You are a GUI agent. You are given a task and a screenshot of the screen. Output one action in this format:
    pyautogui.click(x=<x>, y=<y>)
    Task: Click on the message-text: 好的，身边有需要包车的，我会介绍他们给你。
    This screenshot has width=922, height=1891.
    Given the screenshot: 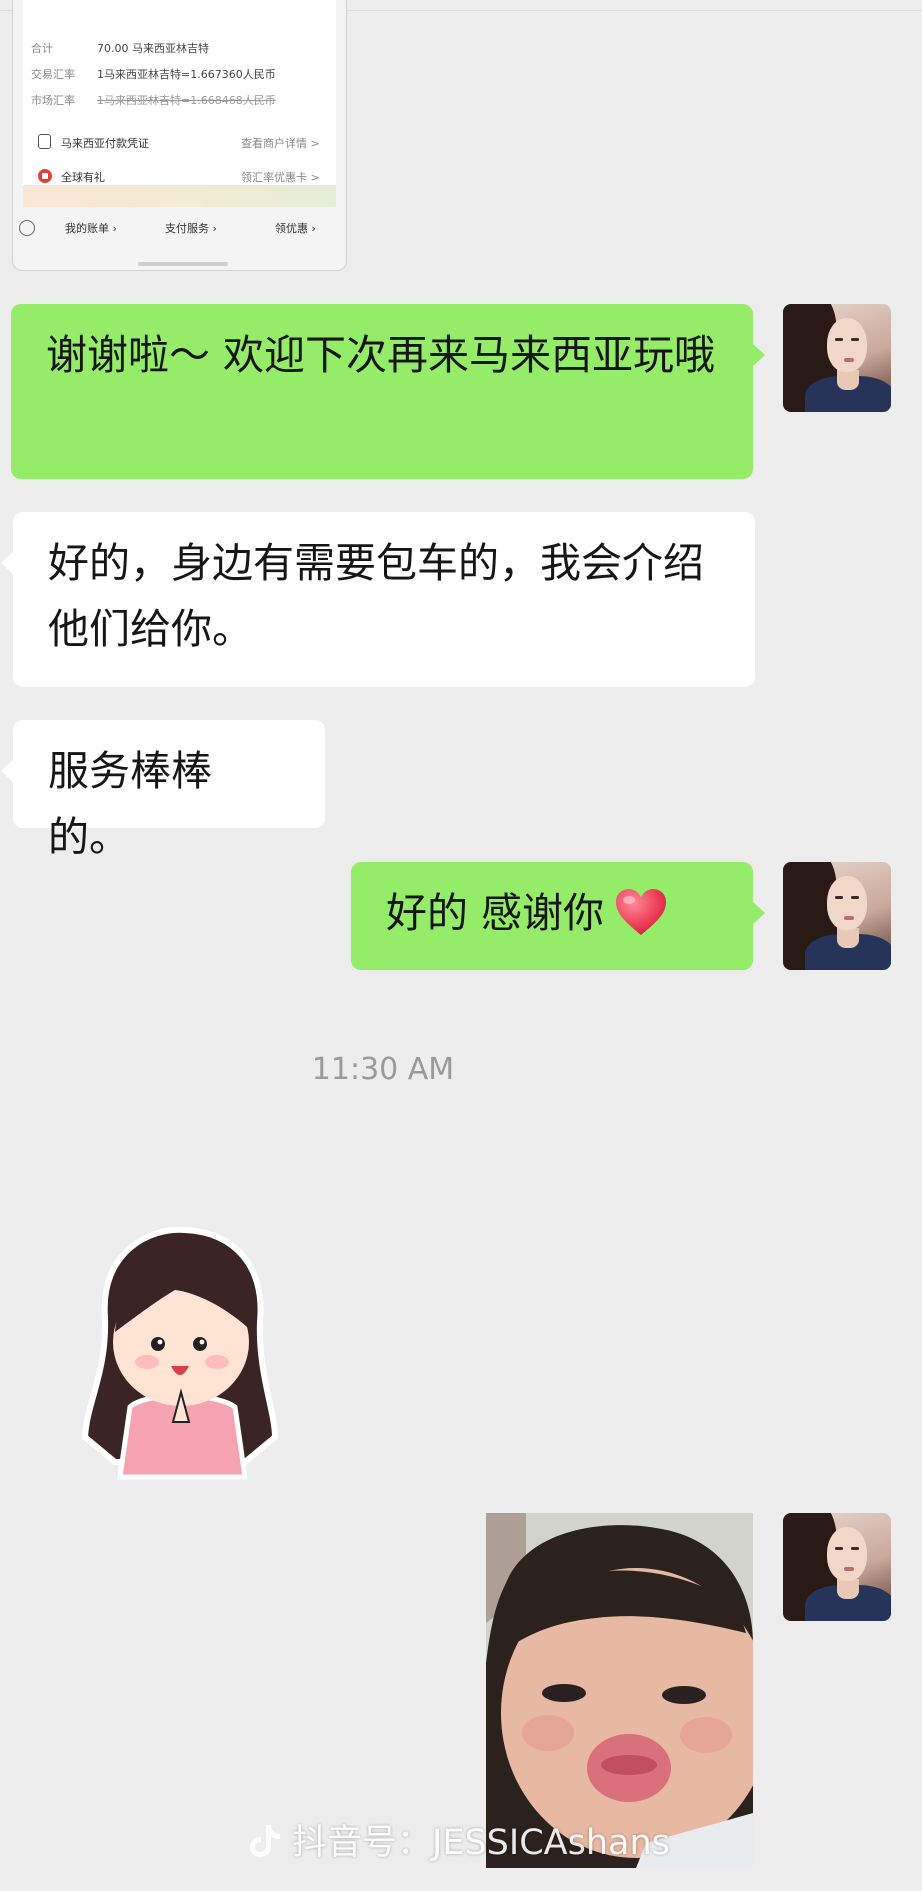 What is the action you would take?
    pyautogui.click(x=376, y=596)
    